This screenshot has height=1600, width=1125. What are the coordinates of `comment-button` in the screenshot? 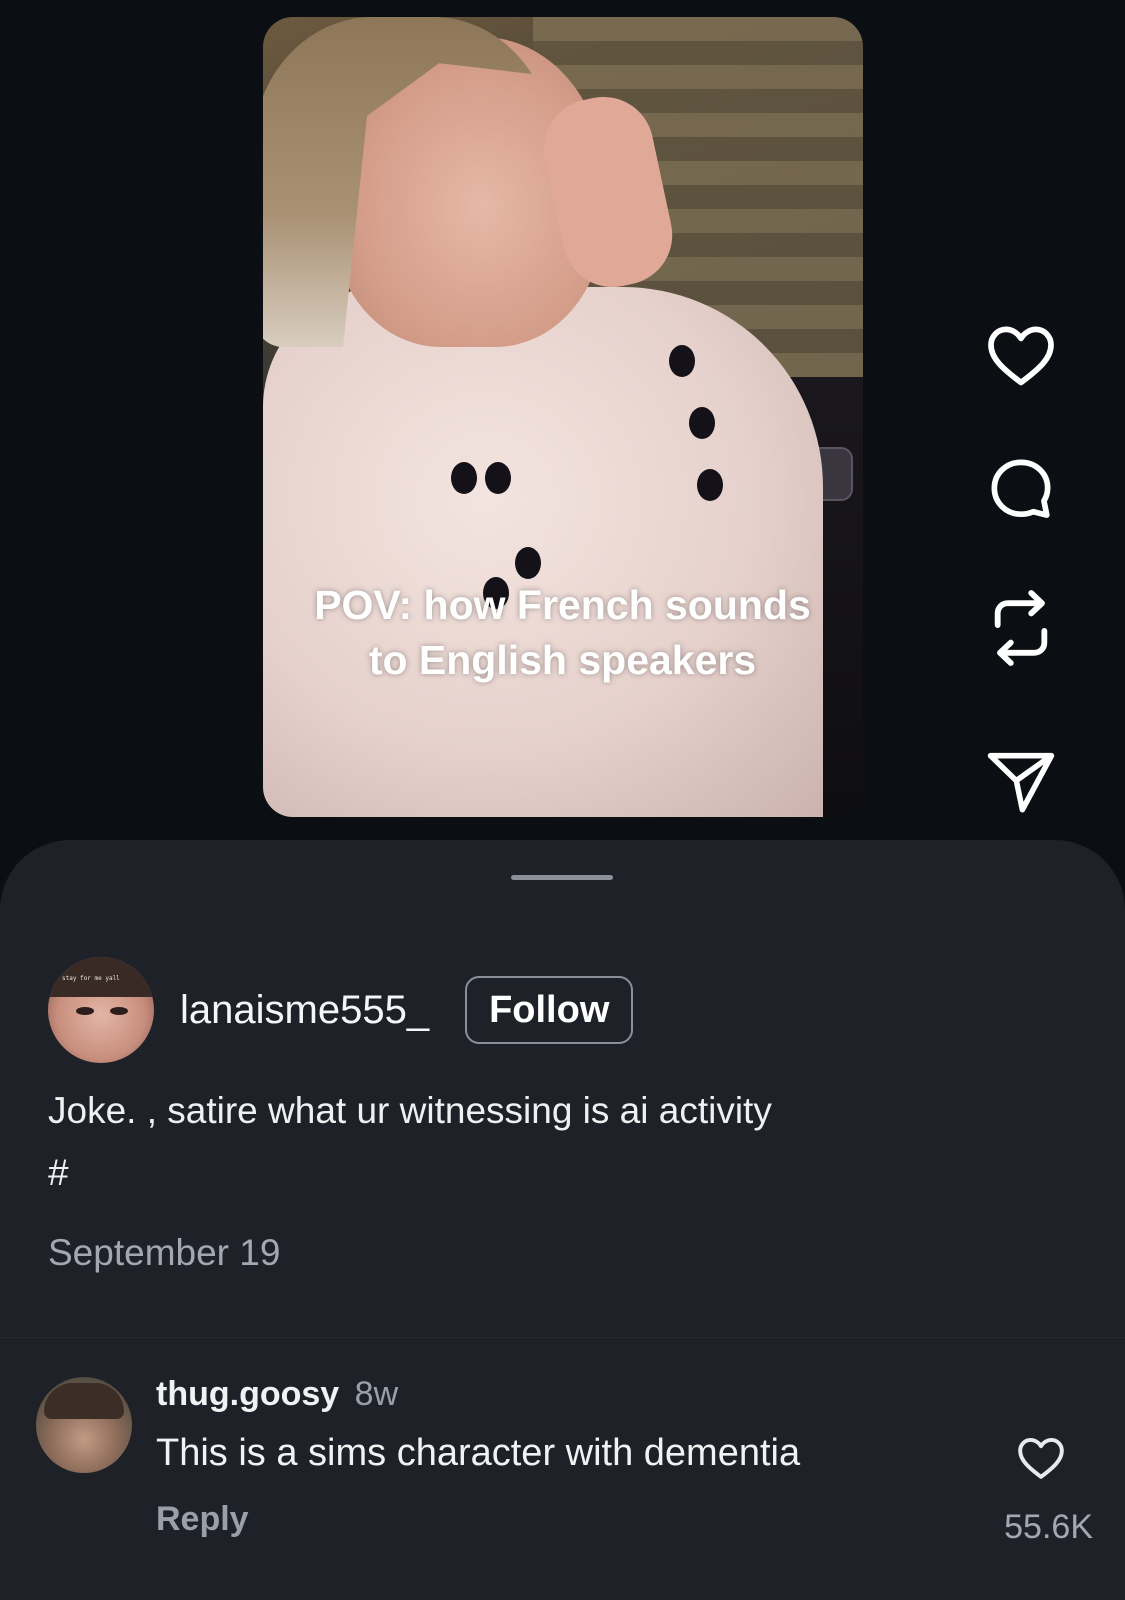 It's located at (1021, 489).